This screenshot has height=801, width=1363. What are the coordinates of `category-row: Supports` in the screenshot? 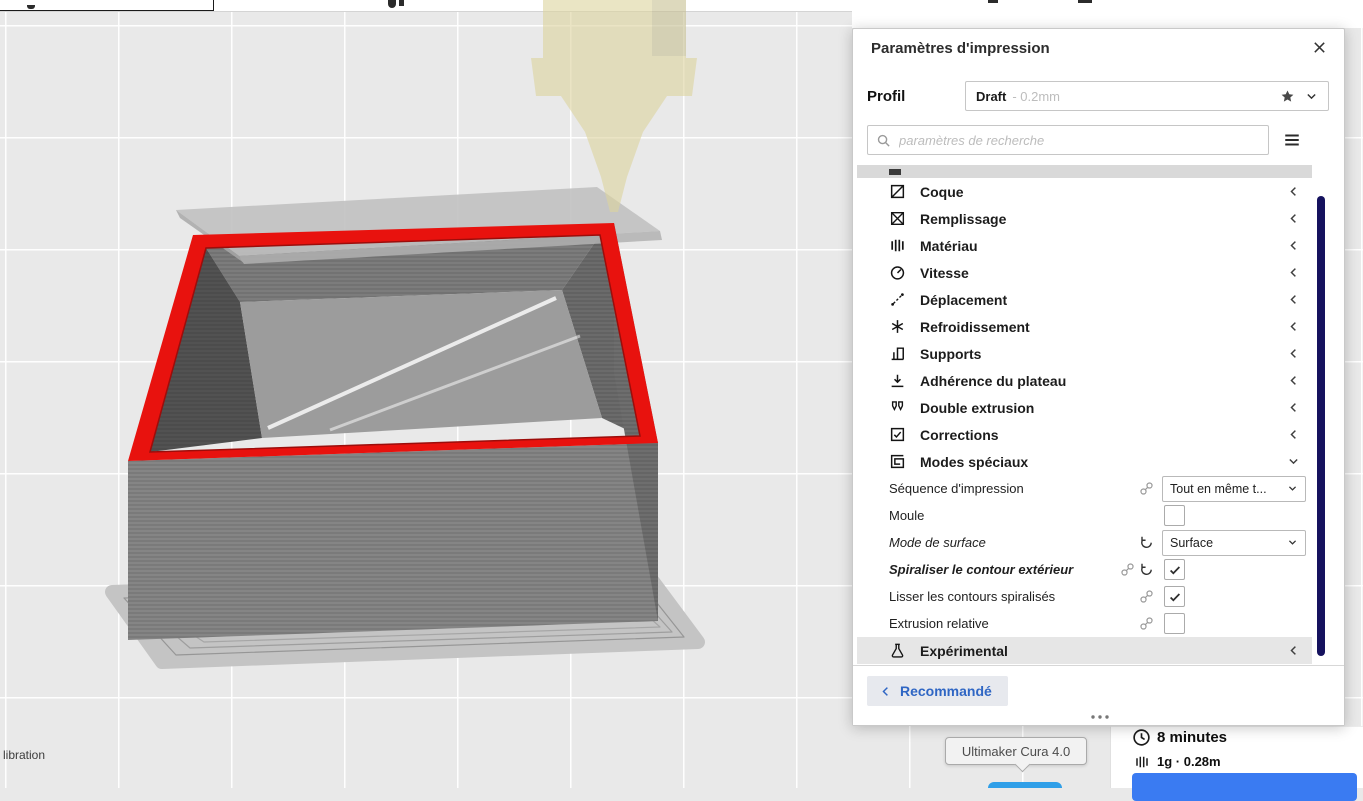 It's located at (1084, 353).